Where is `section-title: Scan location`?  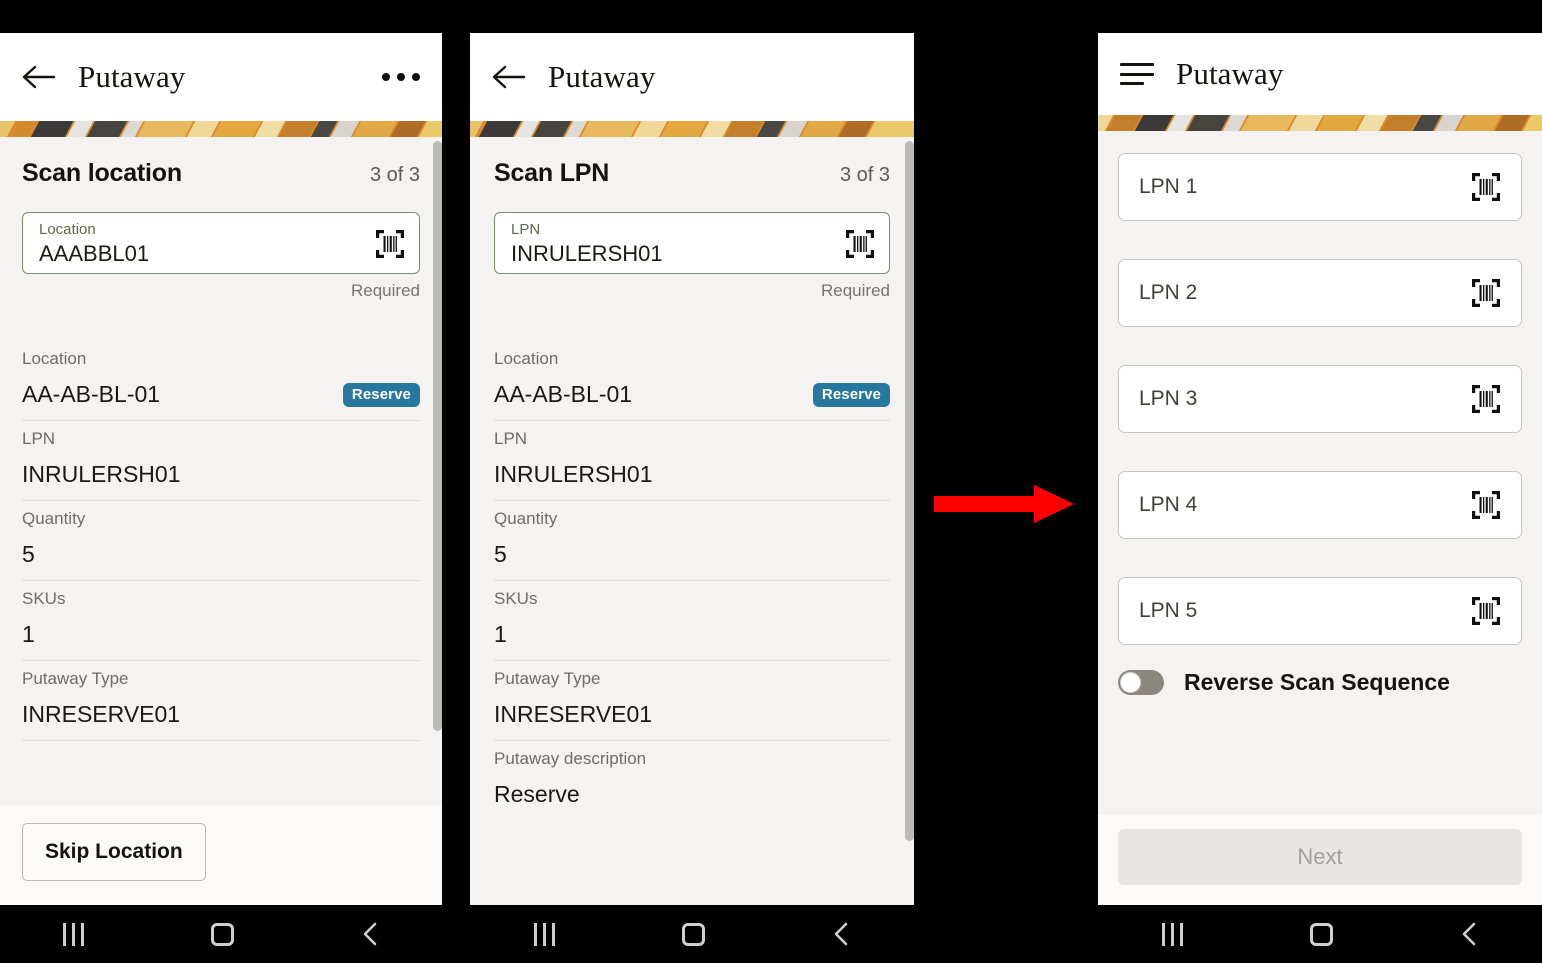 section-title: Scan location is located at coordinates (102, 173).